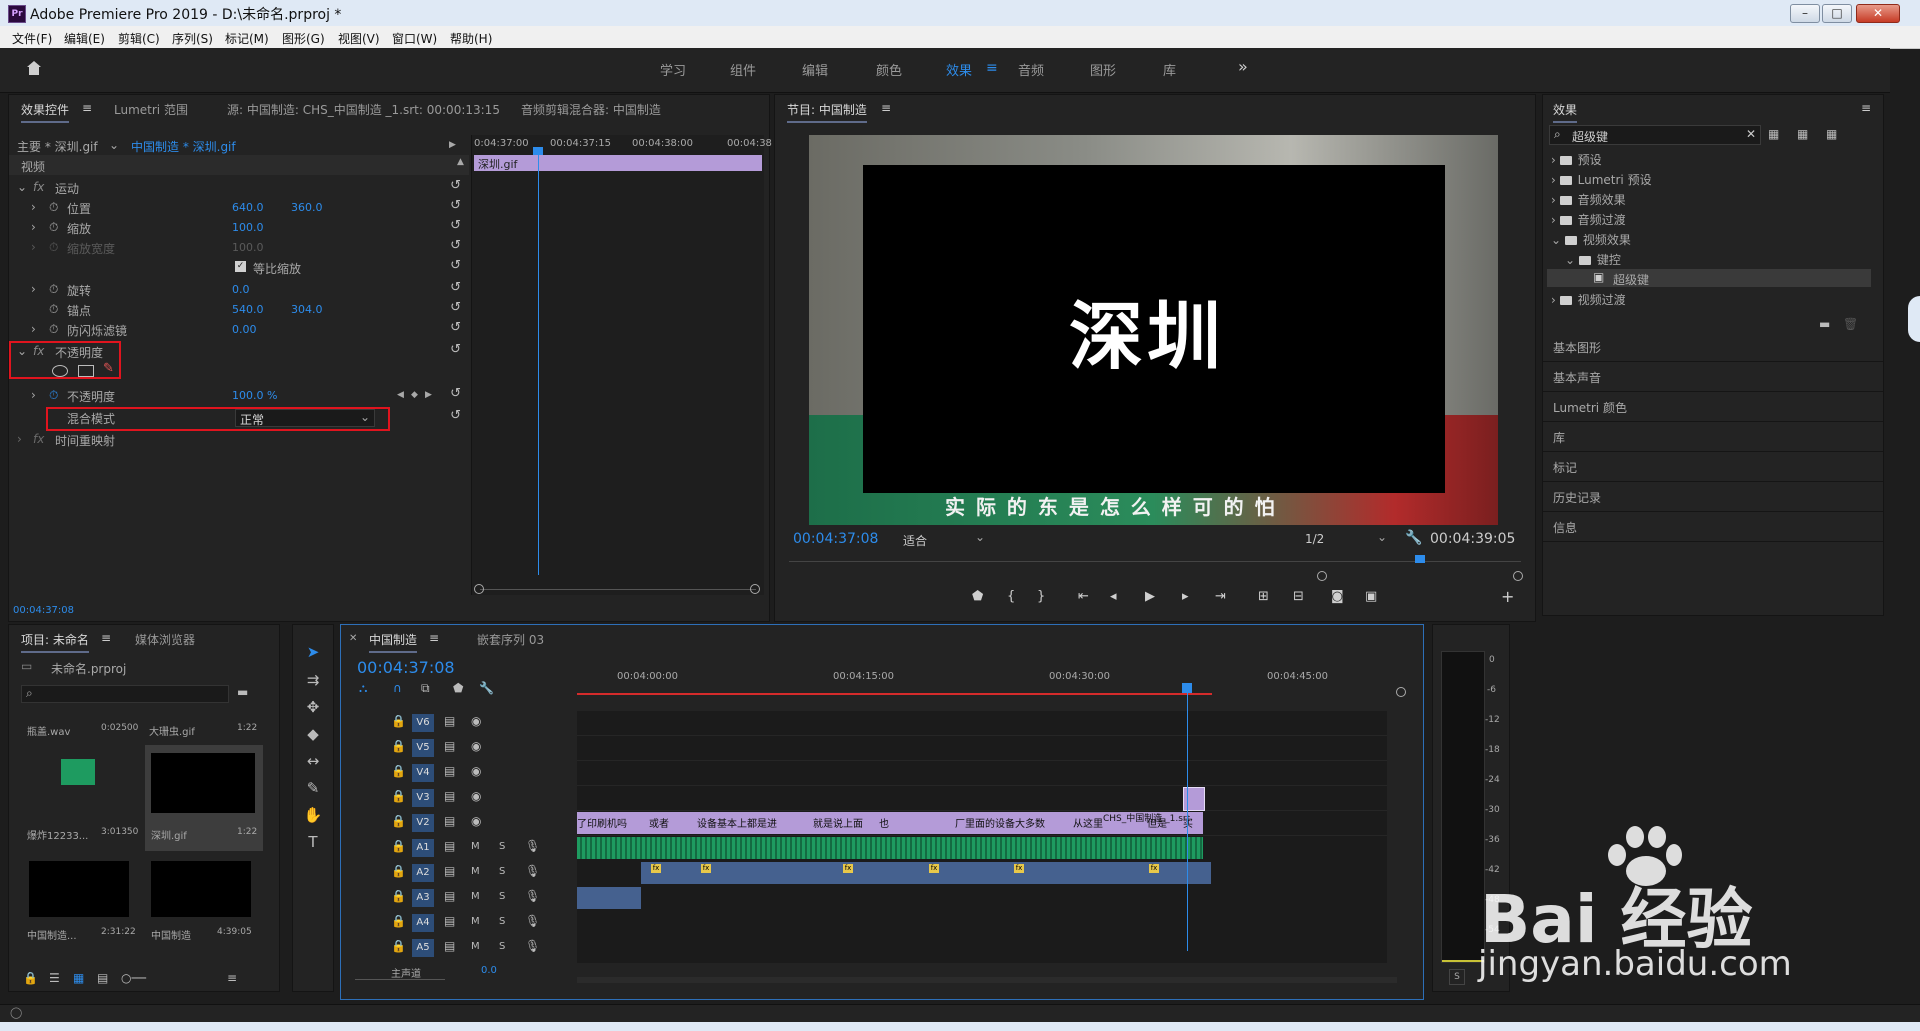 The height and width of the screenshot is (1031, 1920). Describe the element at coordinates (78, 978) in the screenshot. I see `icon-view-icon: ▦` at that location.